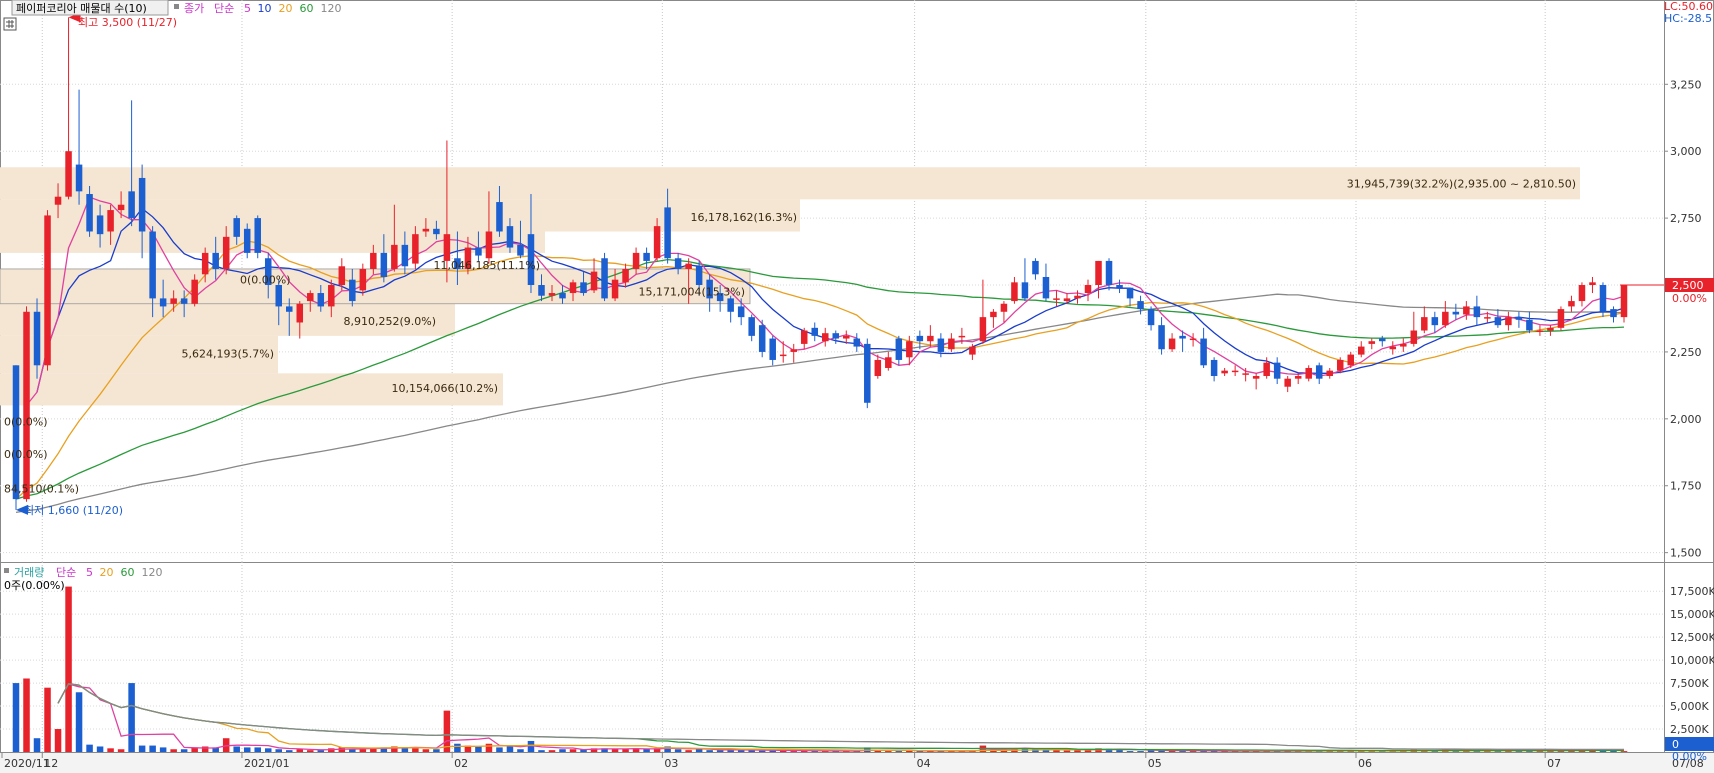 The image size is (1714, 773). I want to click on volume-legend-item: 거래량, so click(29, 572).